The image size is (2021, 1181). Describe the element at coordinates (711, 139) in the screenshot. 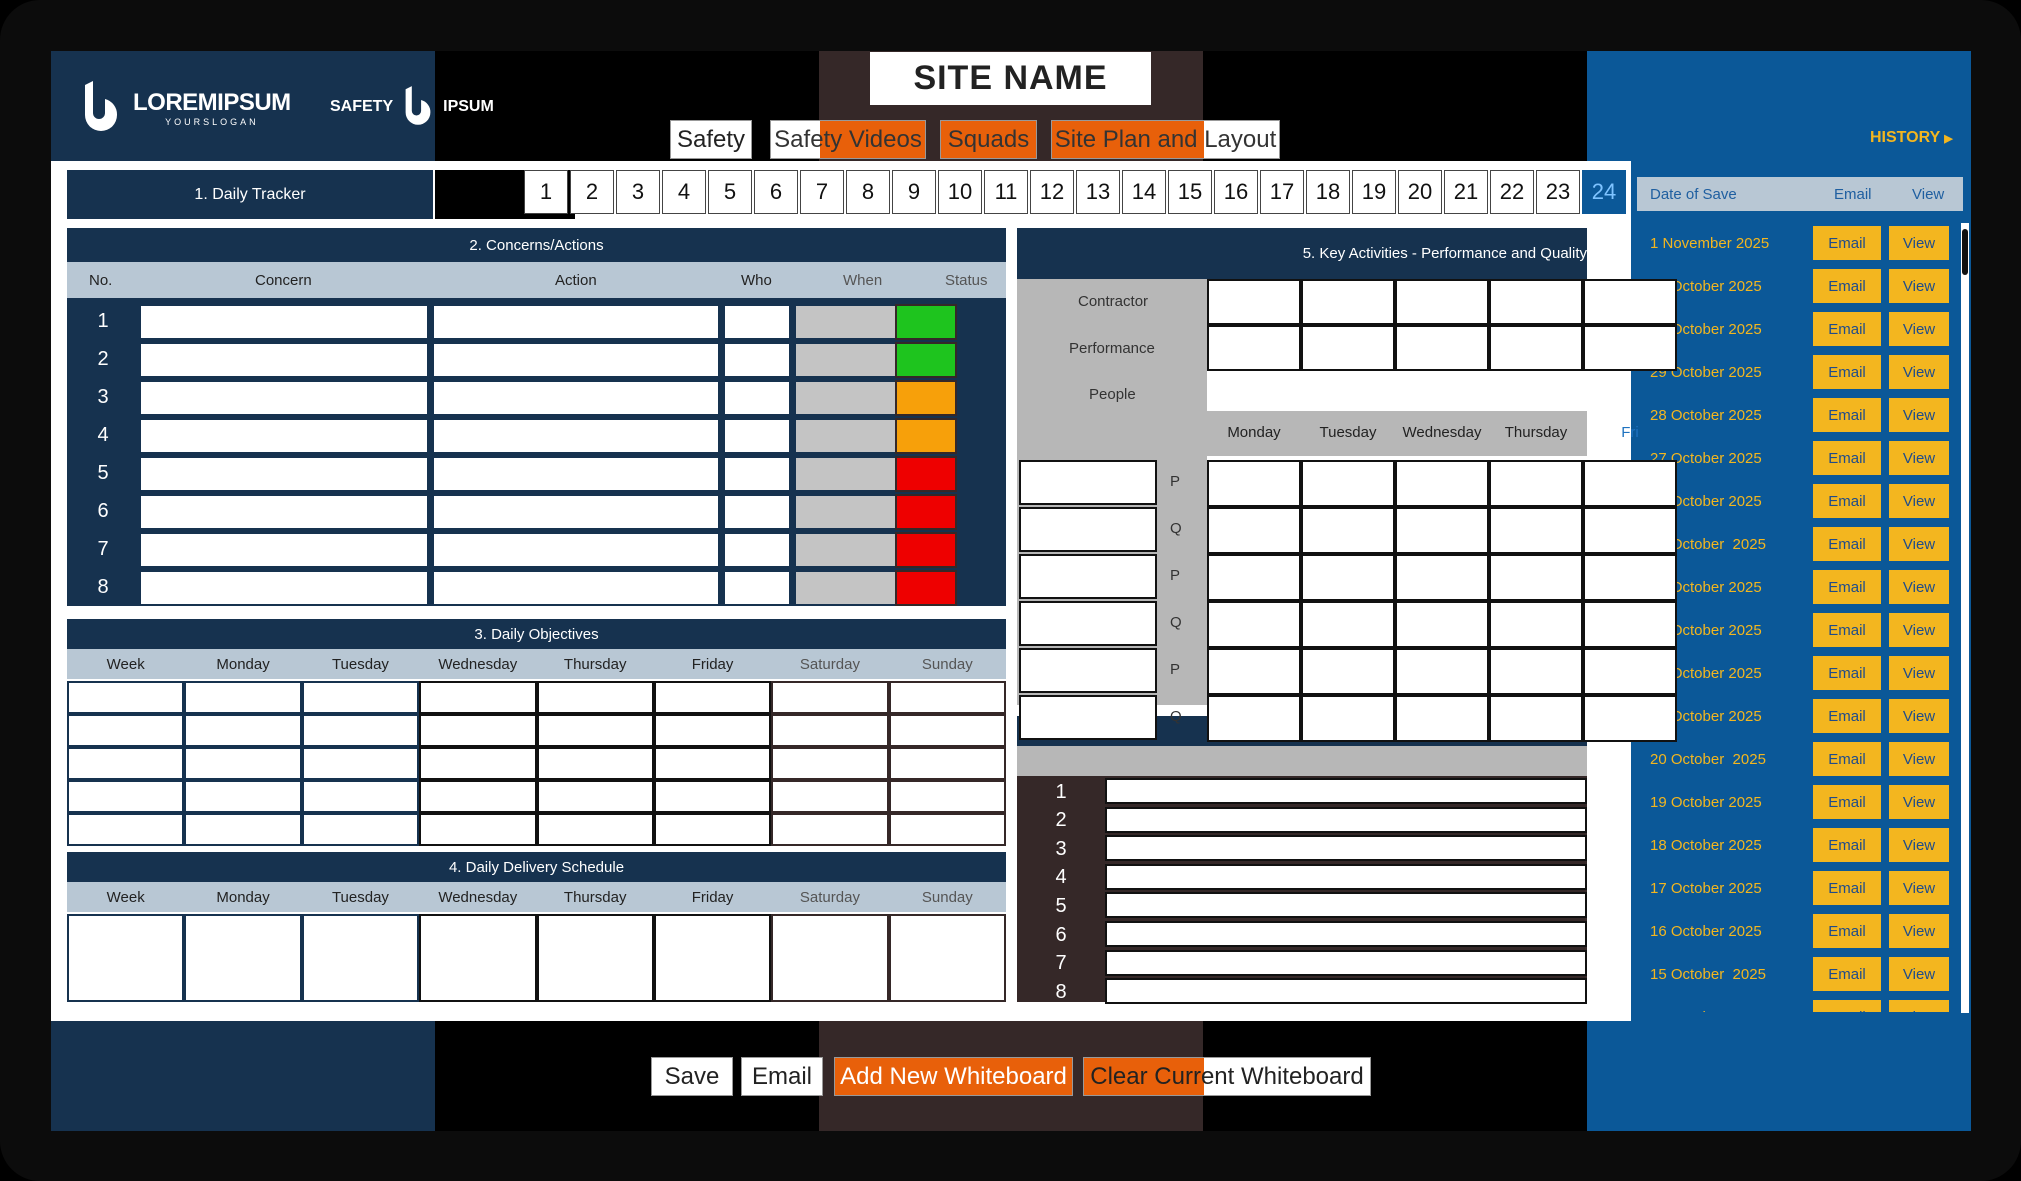

I see `tab-safety: Safety` at that location.